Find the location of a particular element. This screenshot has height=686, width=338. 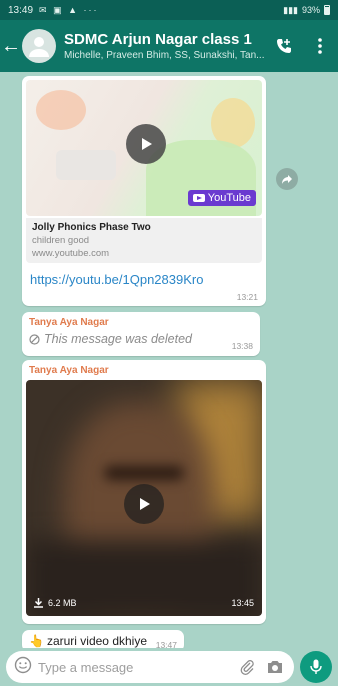

youtube-badge: YouTube is located at coordinates (221, 198).